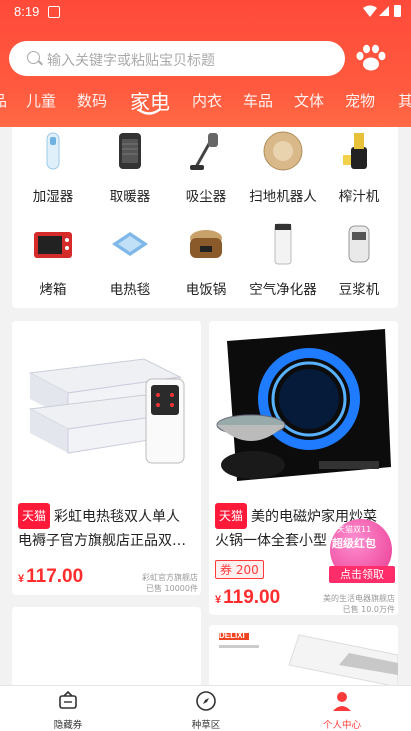 Image resolution: width=411 pixels, height=731 pixels. What do you see at coordinates (131, 61) in the screenshot?
I see `search-placeholder: 输入关键字或粘贴宝贝标题` at bounding box center [131, 61].